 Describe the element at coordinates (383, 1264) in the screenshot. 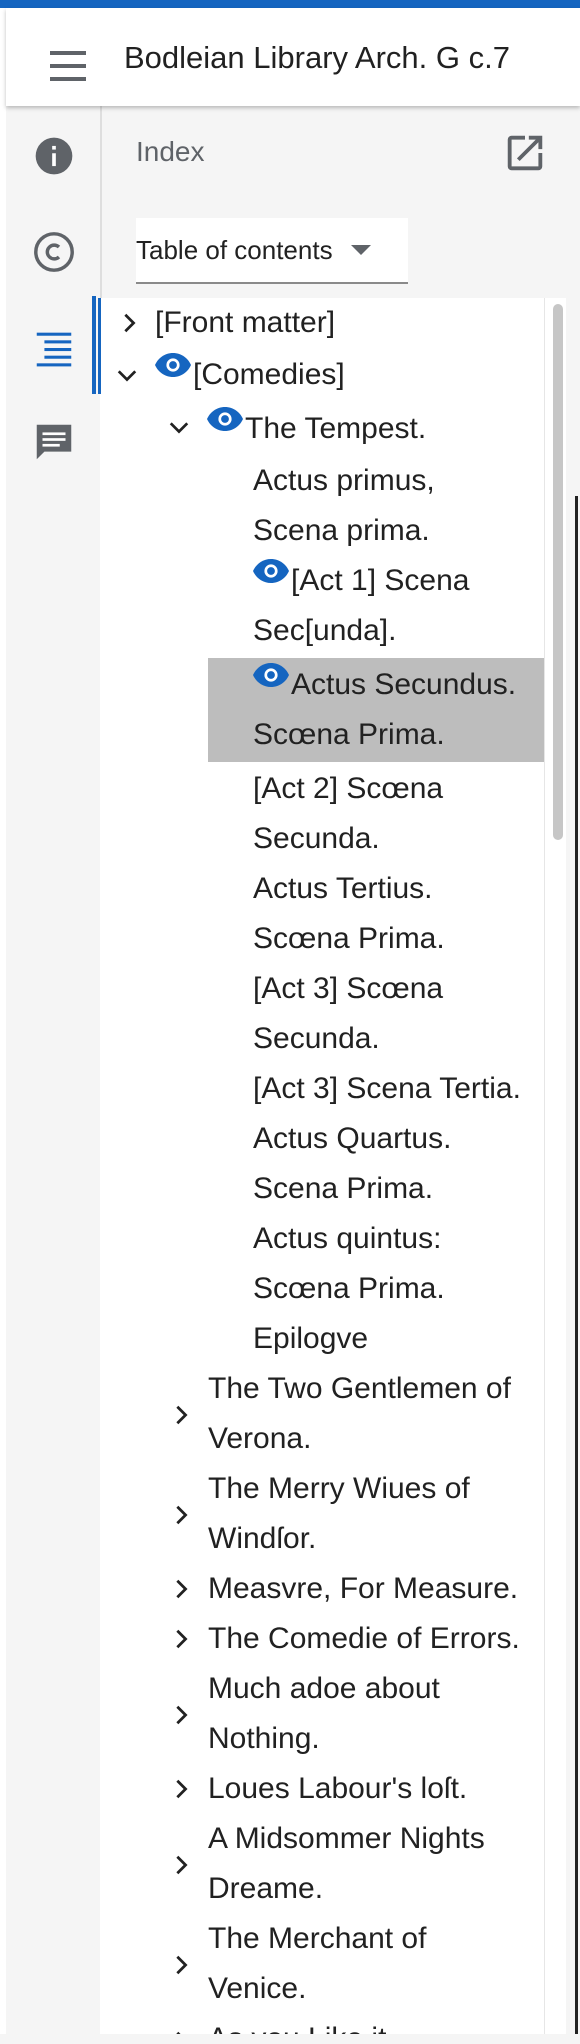

I see `toc-item-scene: Actus quintus: Scœna Prima.` at that location.